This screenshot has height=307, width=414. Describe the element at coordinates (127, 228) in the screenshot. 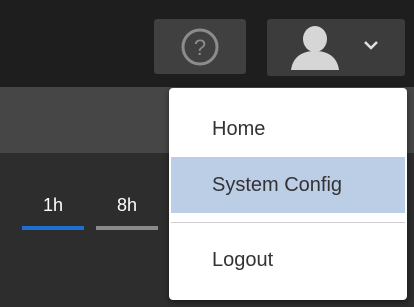

I see `tab-underline` at that location.